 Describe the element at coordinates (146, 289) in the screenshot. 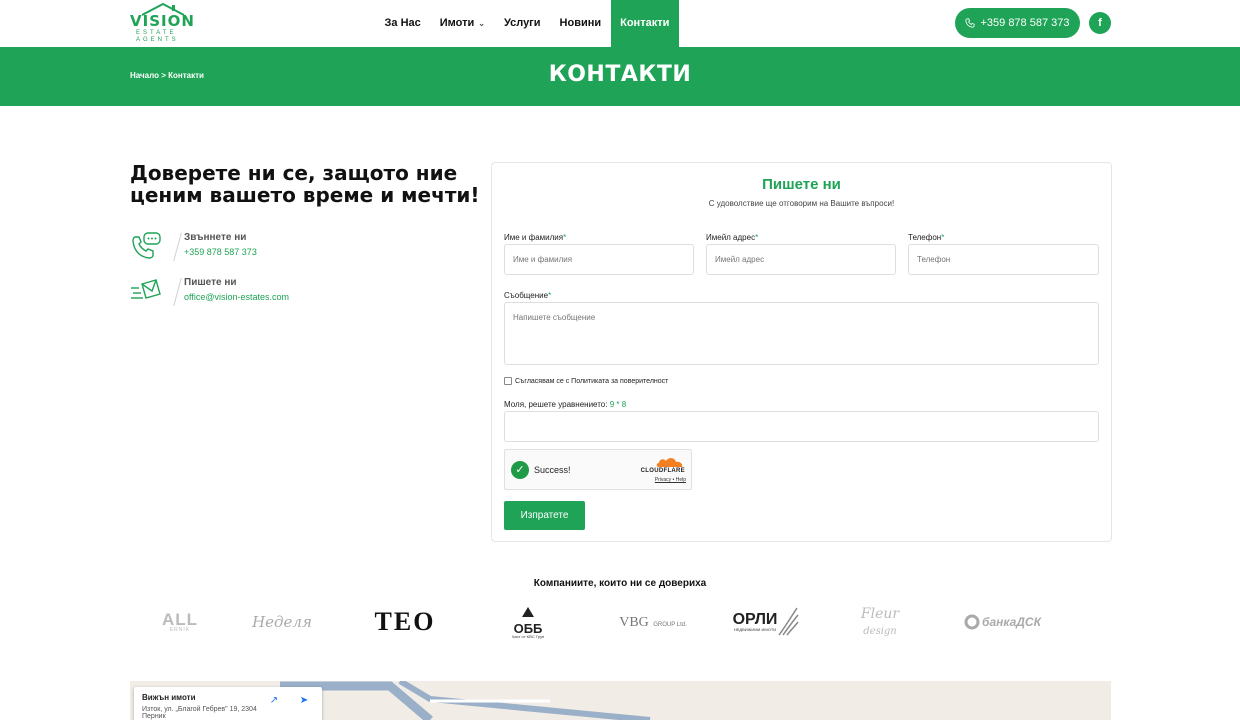

I see `envelope-send-icon` at that location.